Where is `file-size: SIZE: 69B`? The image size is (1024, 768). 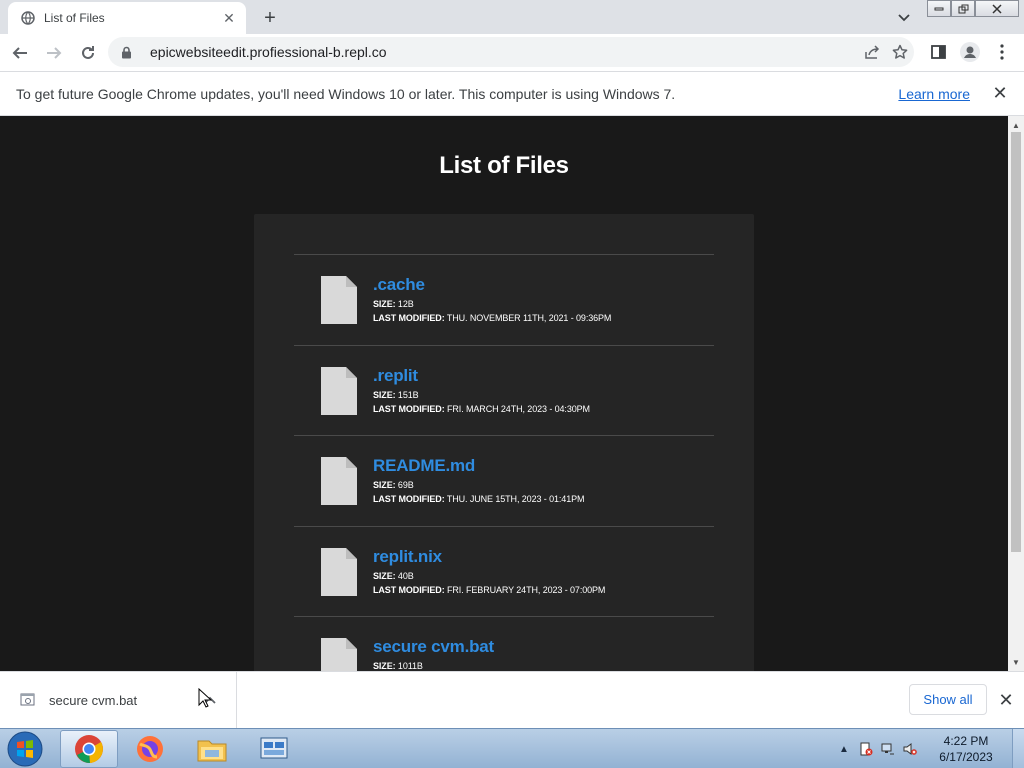 file-size: SIZE: 69B is located at coordinates (393, 485).